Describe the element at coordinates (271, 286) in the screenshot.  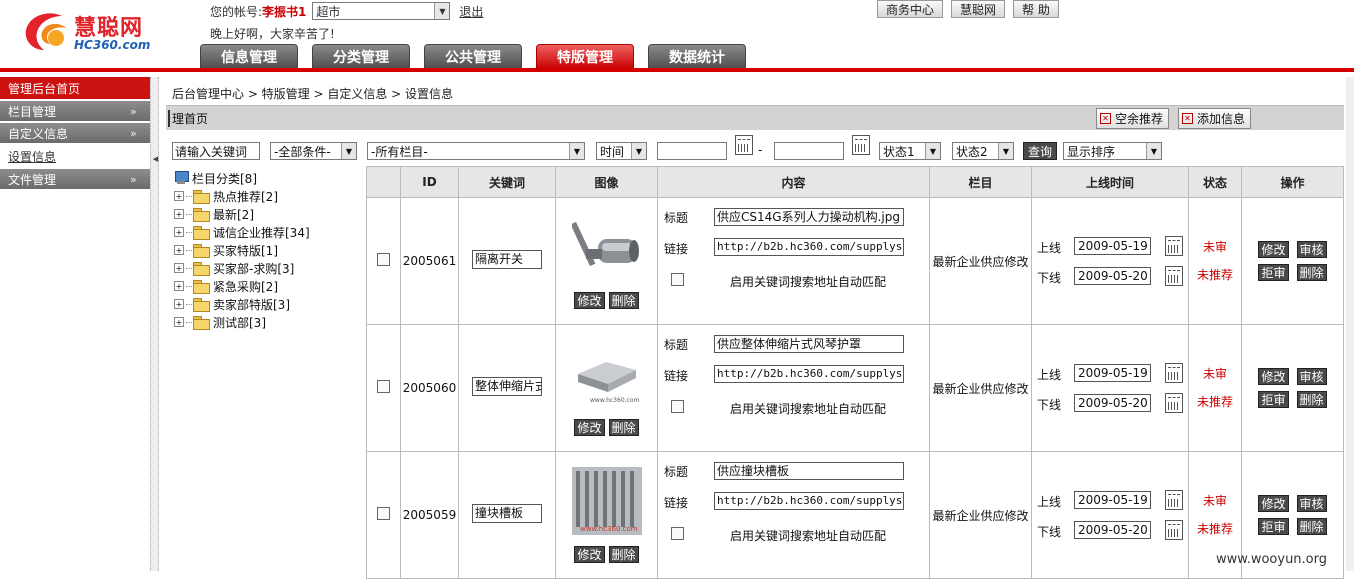
I see `tree-node: + 紧急采购[2]` at that location.